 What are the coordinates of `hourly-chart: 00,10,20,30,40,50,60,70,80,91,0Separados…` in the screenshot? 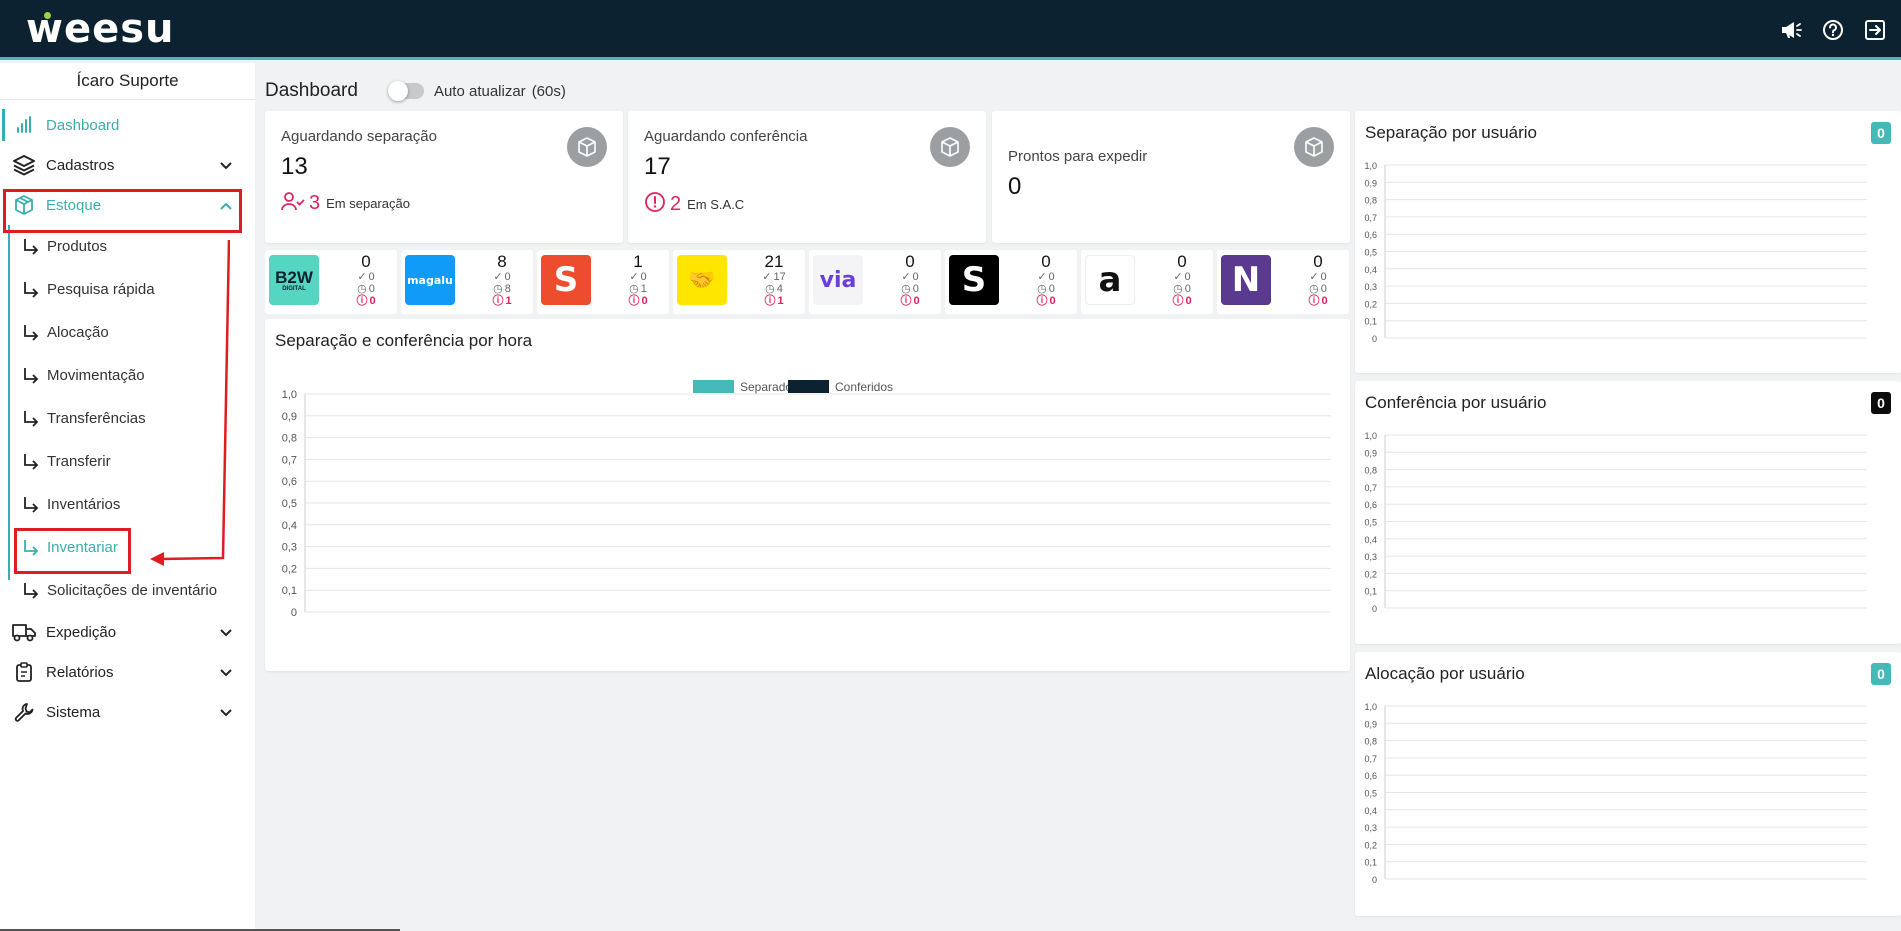 It's located at (806, 499).